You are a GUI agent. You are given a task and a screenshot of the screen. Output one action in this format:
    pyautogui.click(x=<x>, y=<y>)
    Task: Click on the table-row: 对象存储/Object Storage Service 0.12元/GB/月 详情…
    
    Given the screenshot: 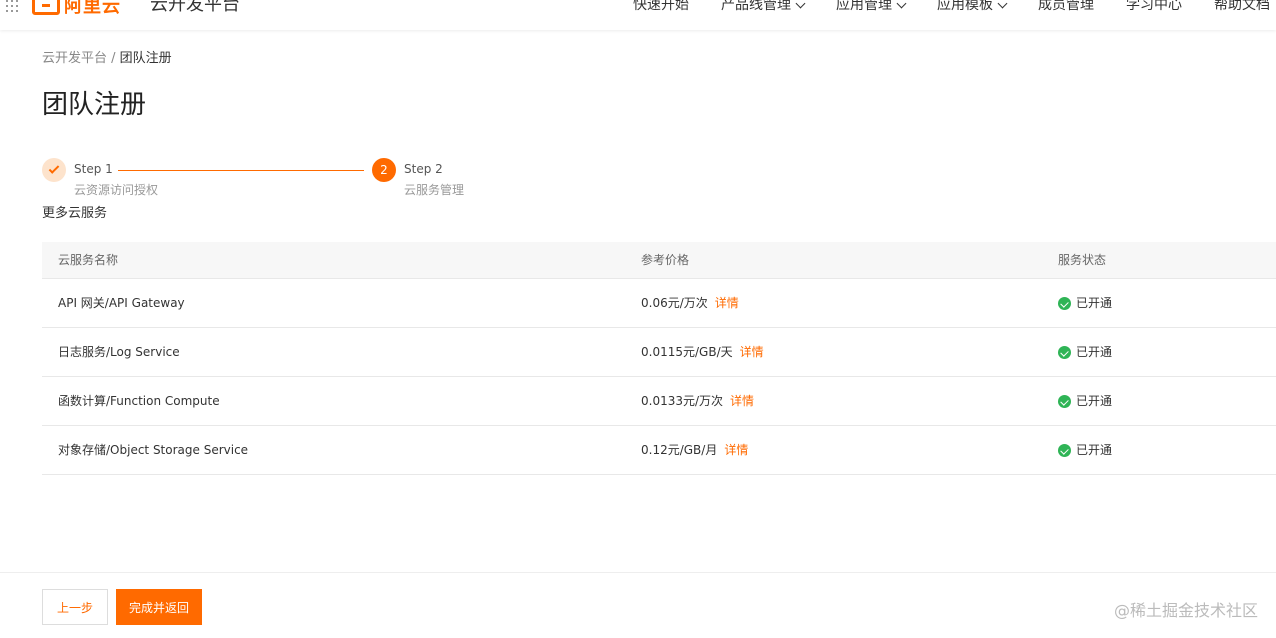 What is the action you would take?
    pyautogui.click(x=659, y=450)
    